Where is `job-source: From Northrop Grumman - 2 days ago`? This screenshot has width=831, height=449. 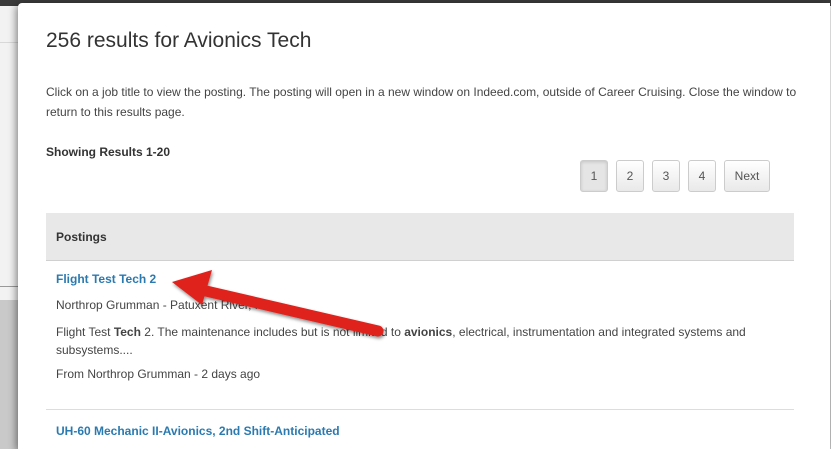 job-source: From Northrop Grumman - 2 days ago is located at coordinates (158, 374).